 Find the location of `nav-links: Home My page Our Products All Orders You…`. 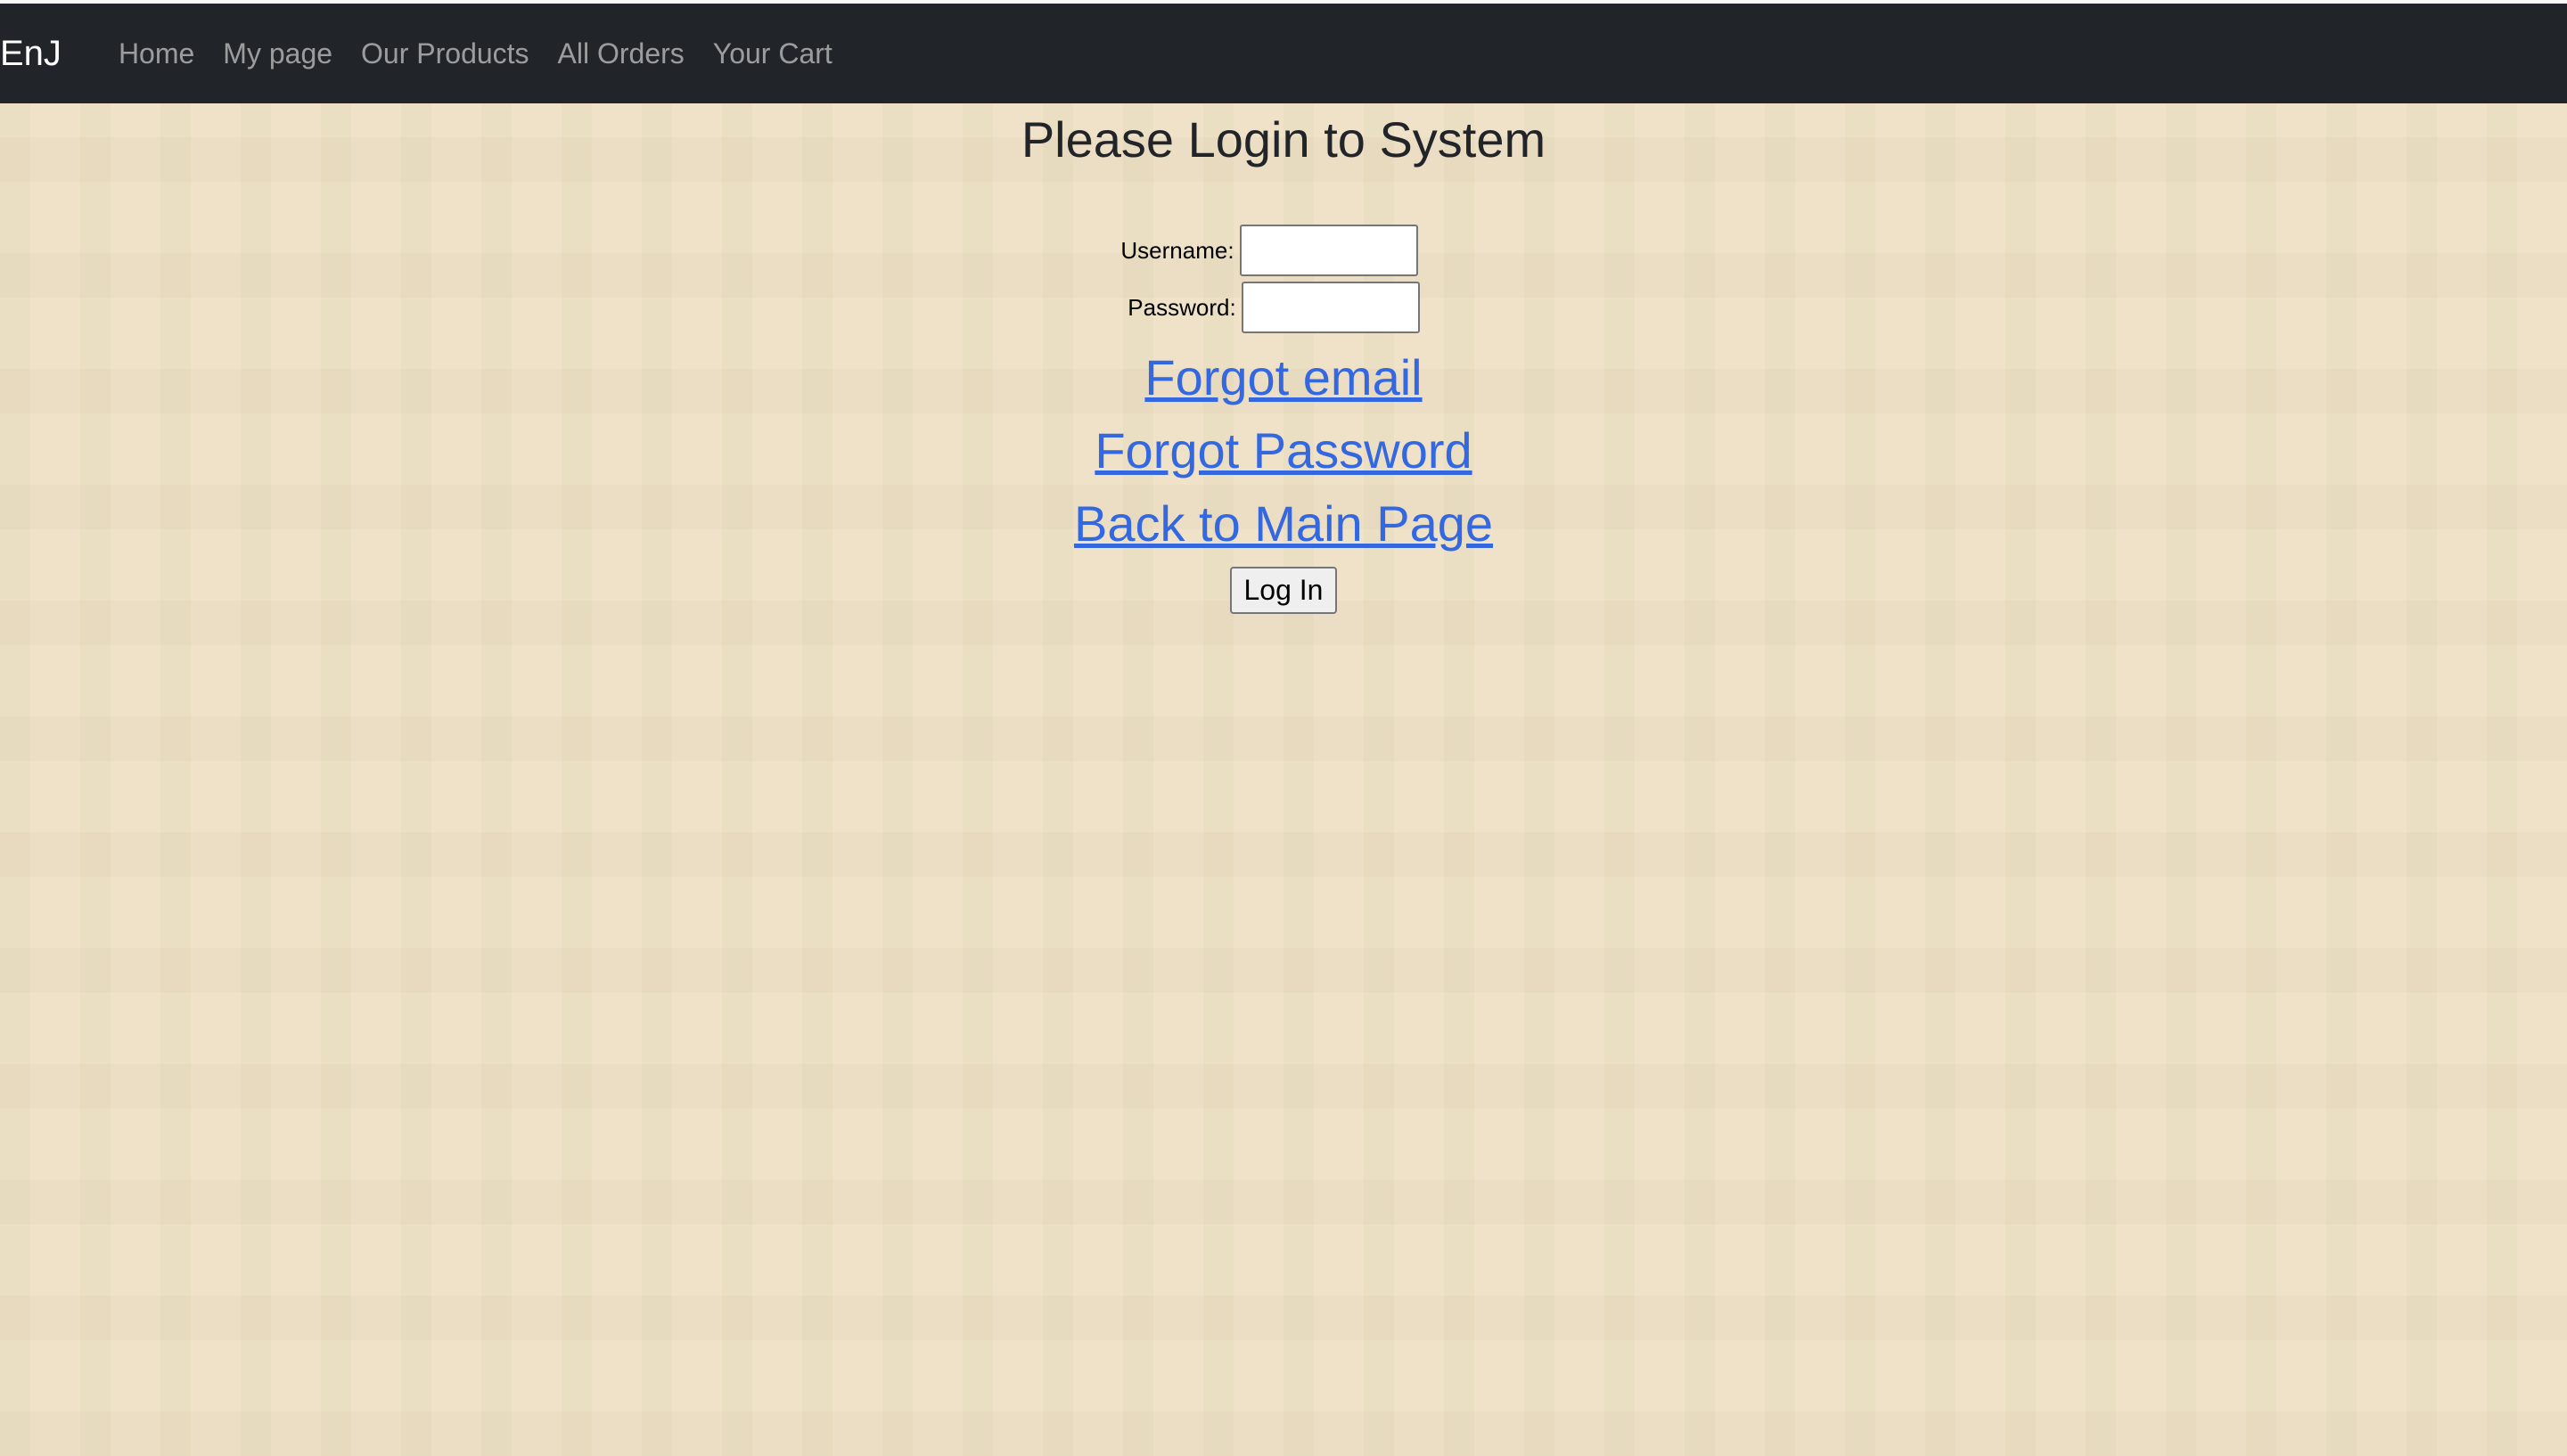

nav-links: Home My page Our Products All Orders You… is located at coordinates (476, 53).